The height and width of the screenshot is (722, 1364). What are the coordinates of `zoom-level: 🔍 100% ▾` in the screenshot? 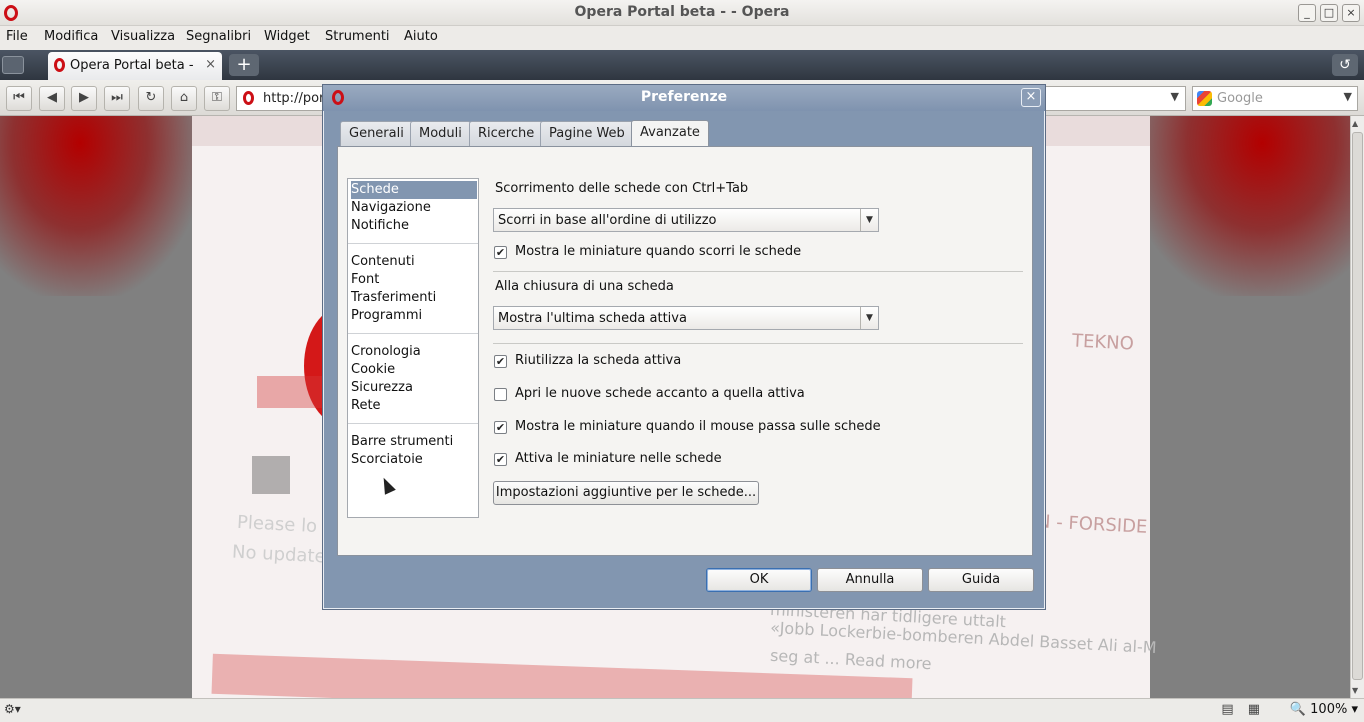 It's located at (1324, 709).